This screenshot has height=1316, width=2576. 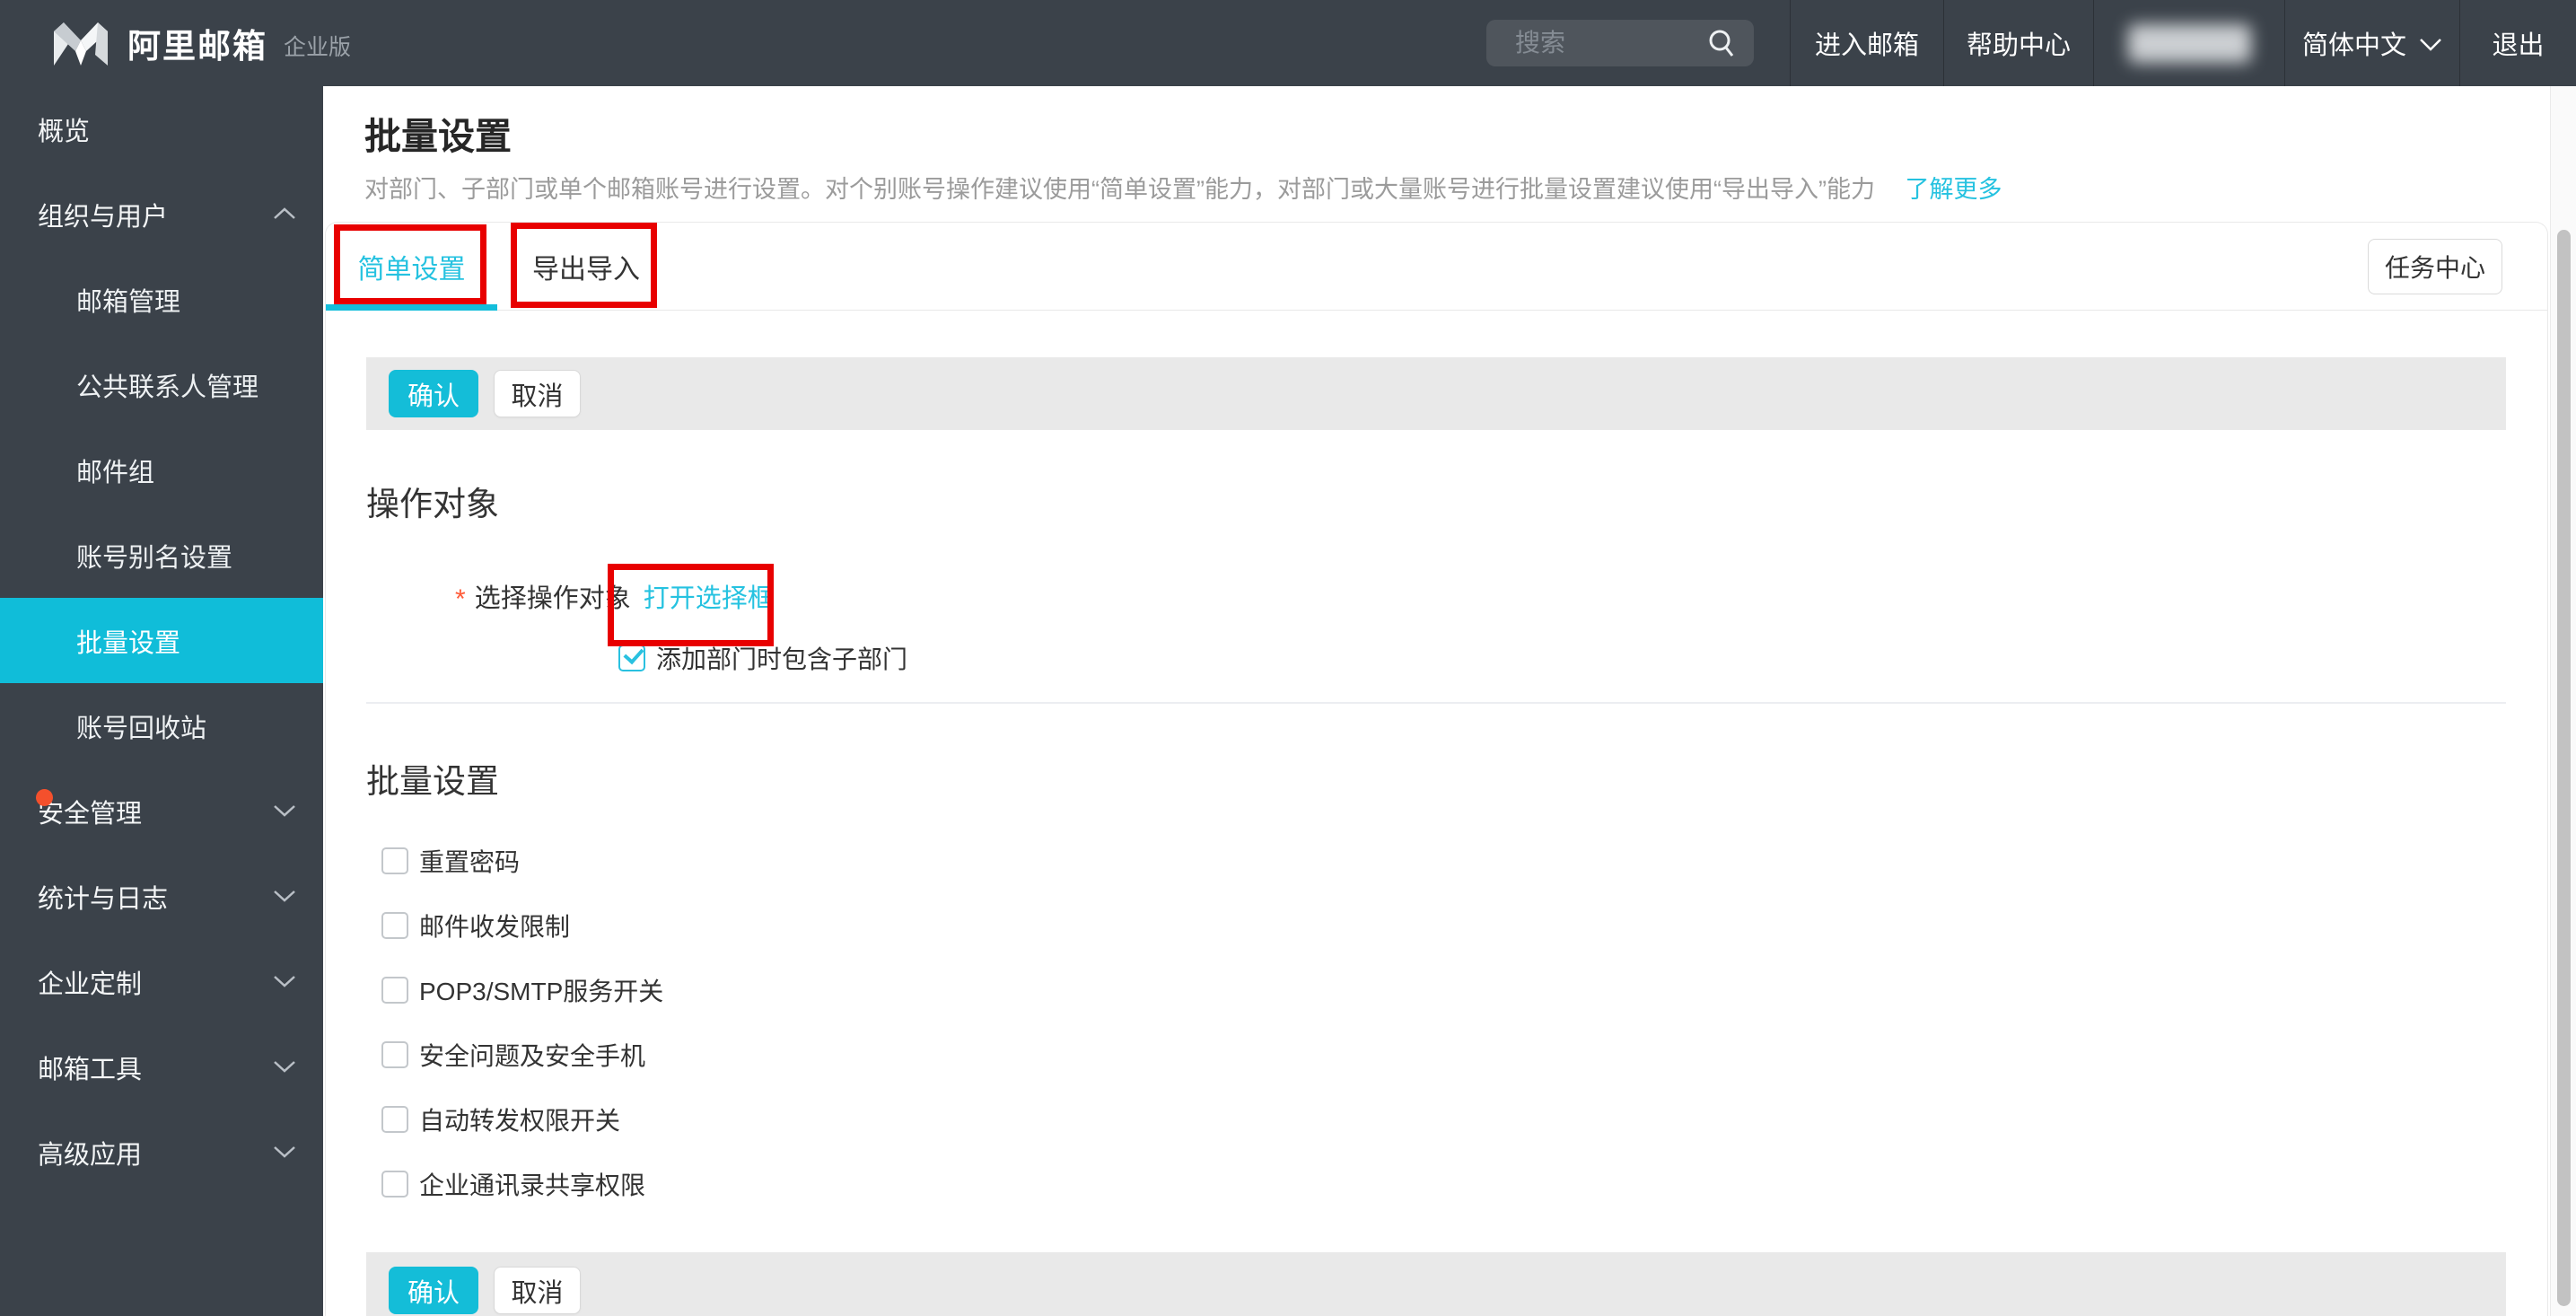 What do you see at coordinates (433, 1290) in the screenshot?
I see `confirm-button-bottom: 确认` at bounding box center [433, 1290].